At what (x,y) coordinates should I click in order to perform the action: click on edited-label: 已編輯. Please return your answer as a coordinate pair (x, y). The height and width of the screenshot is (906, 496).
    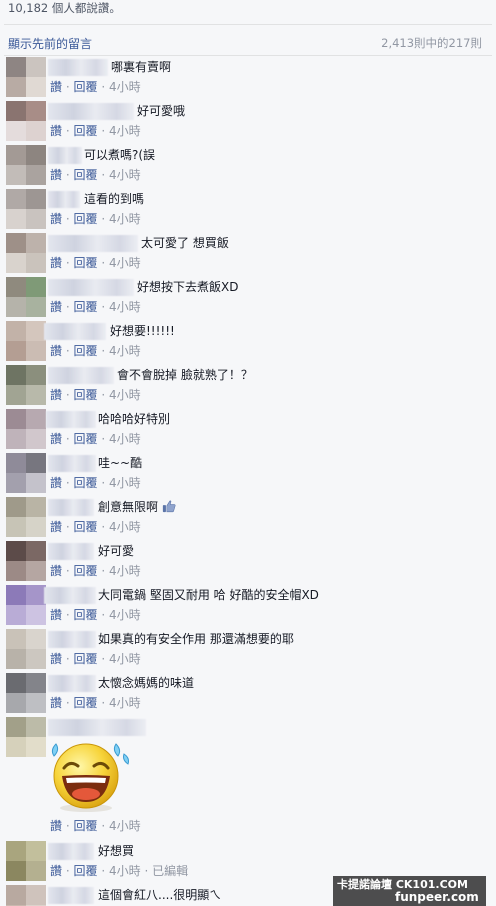
    Looking at the image, I should click on (170, 871).